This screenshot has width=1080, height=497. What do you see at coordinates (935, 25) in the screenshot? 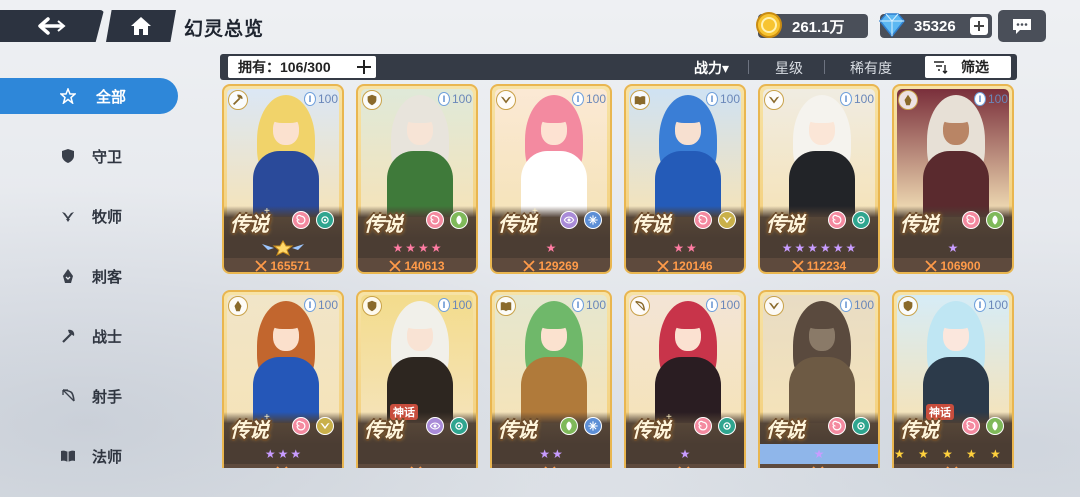
I see `gem-counter: 35326` at bounding box center [935, 25].